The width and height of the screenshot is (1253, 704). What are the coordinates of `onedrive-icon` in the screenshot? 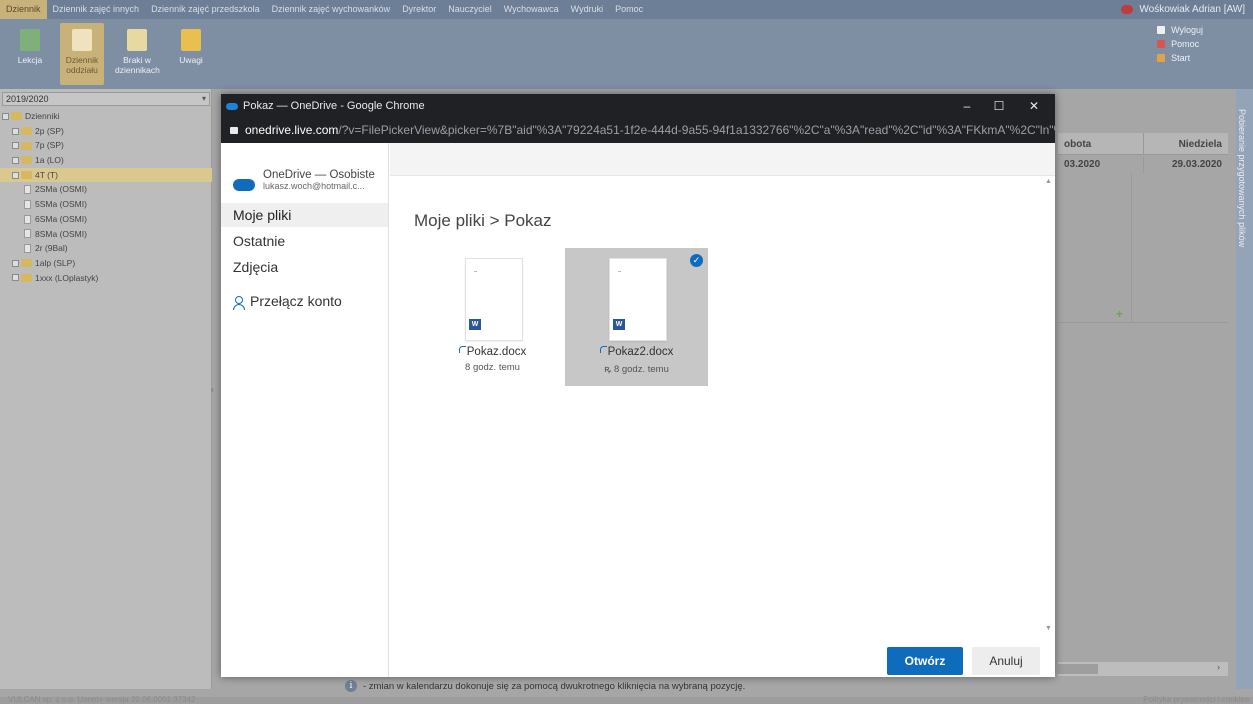 It's located at (232, 106).